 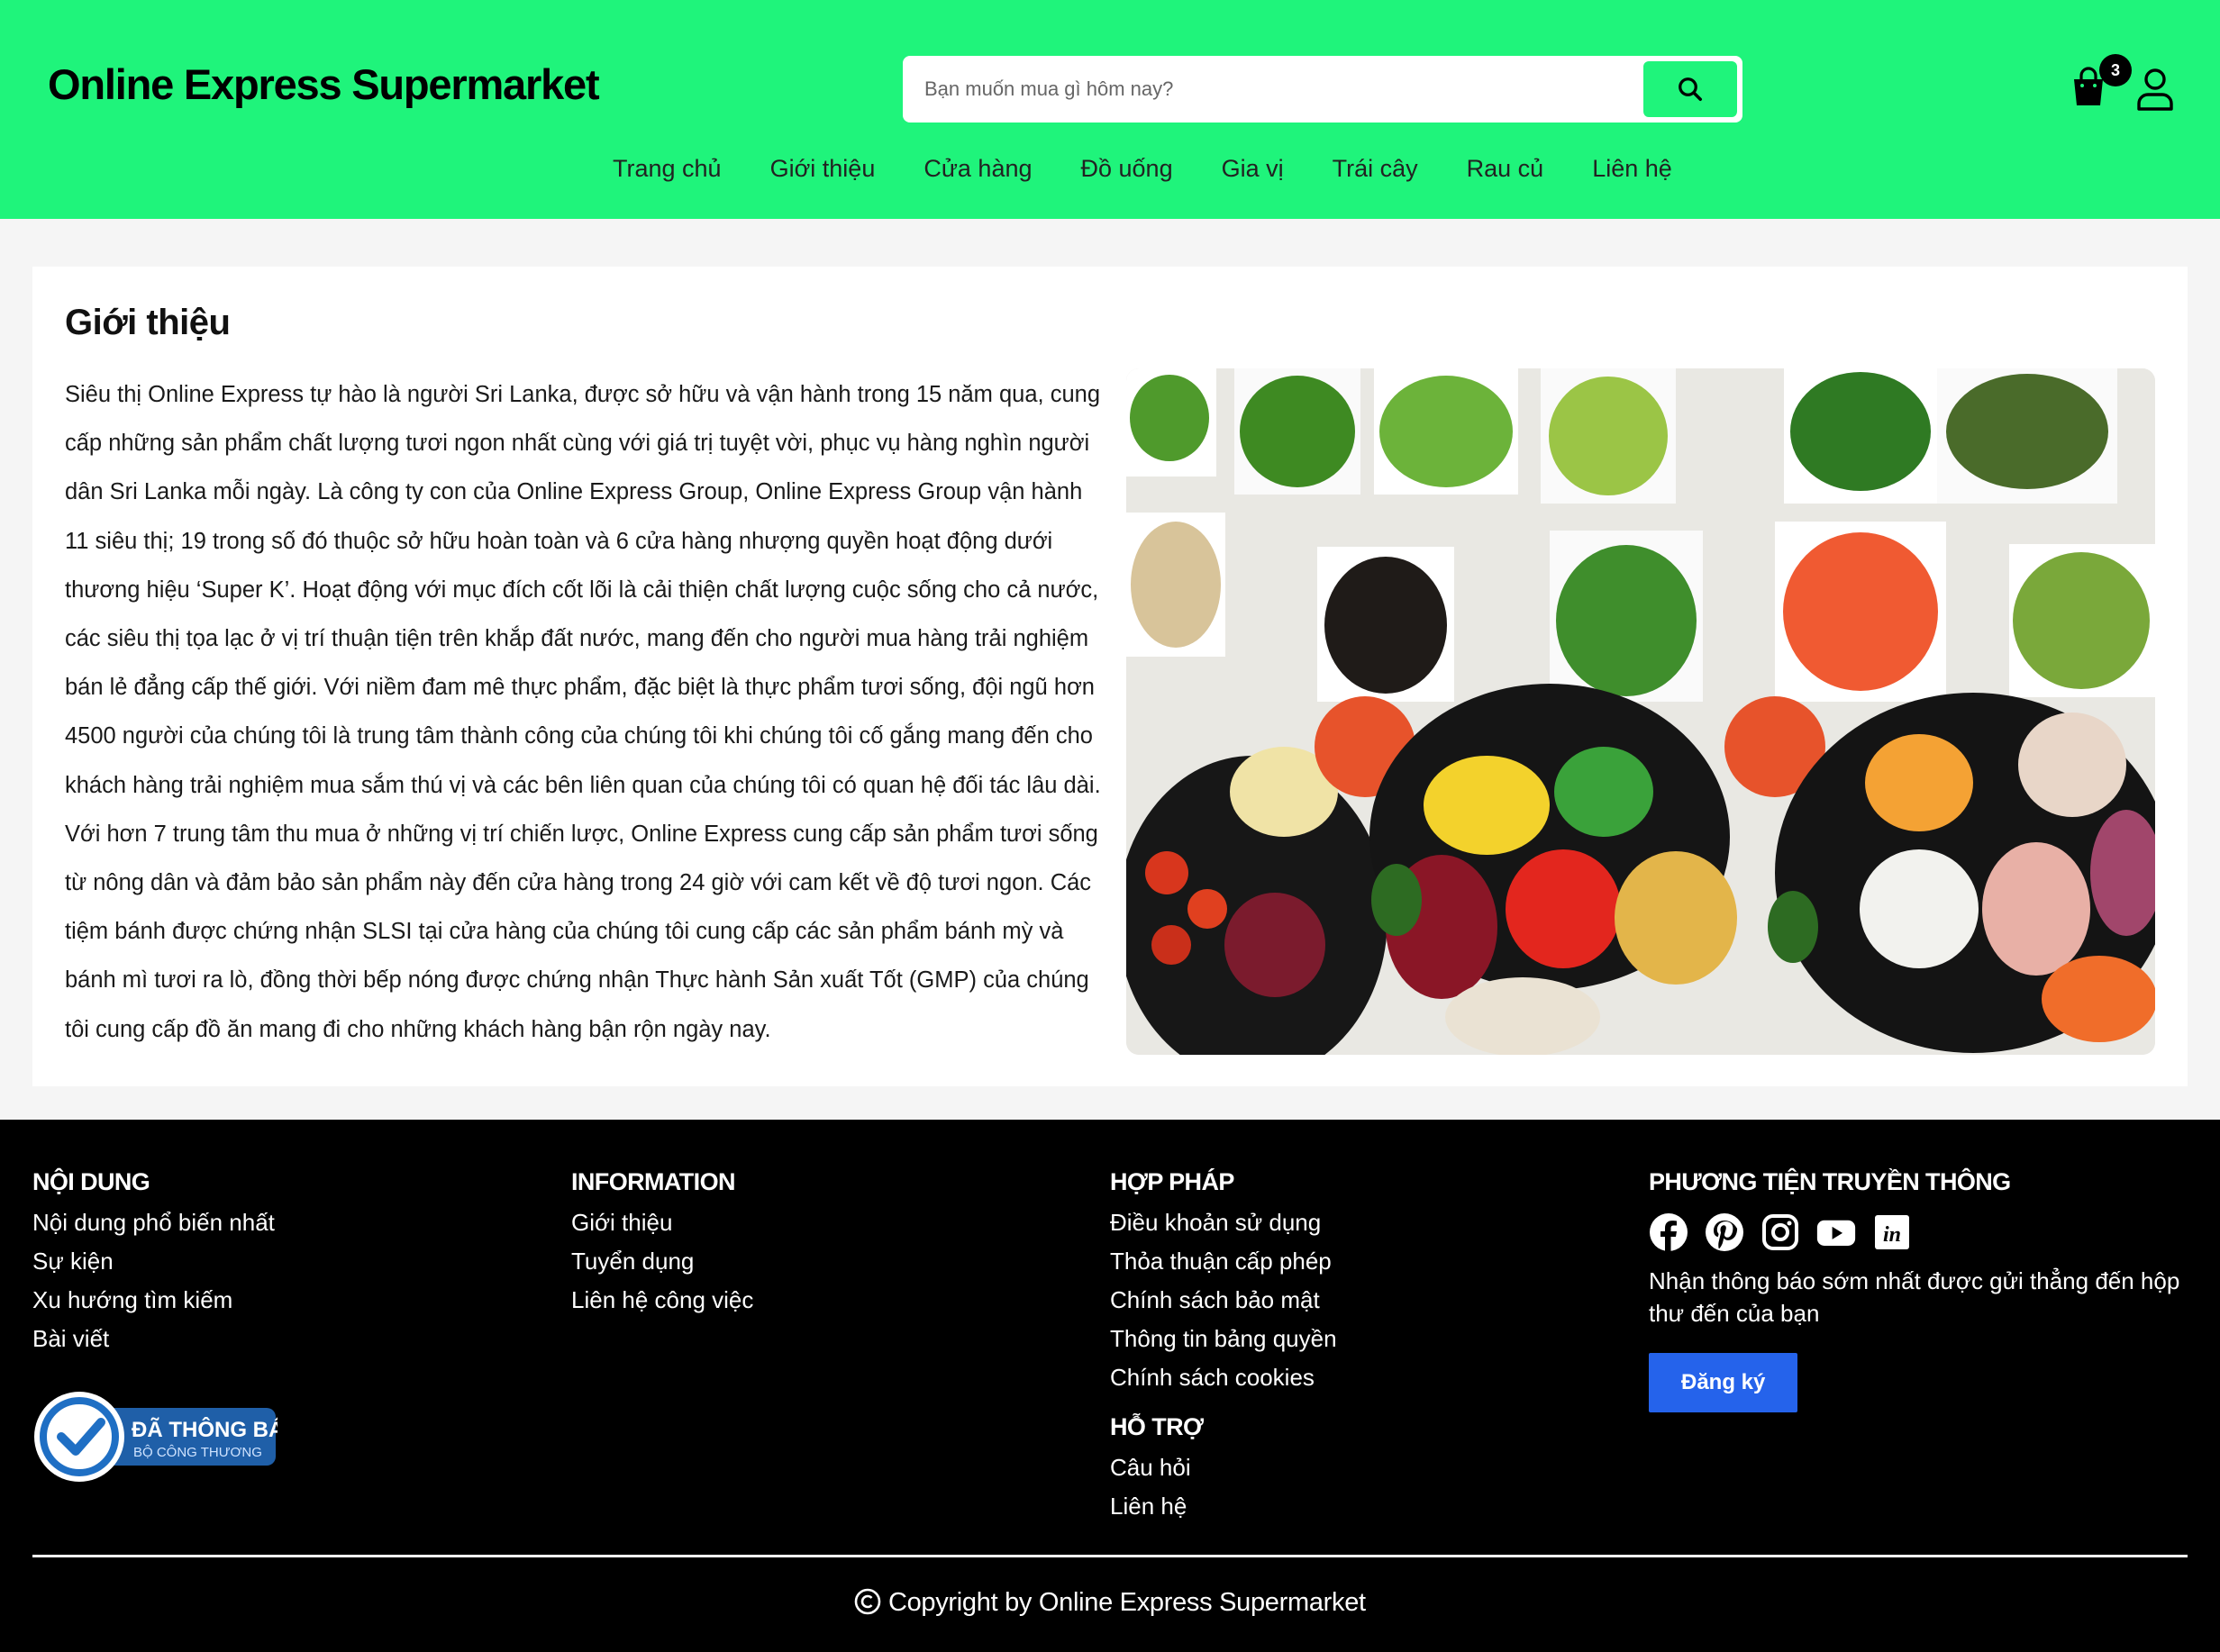 I want to click on search-input, so click(x=1275, y=89).